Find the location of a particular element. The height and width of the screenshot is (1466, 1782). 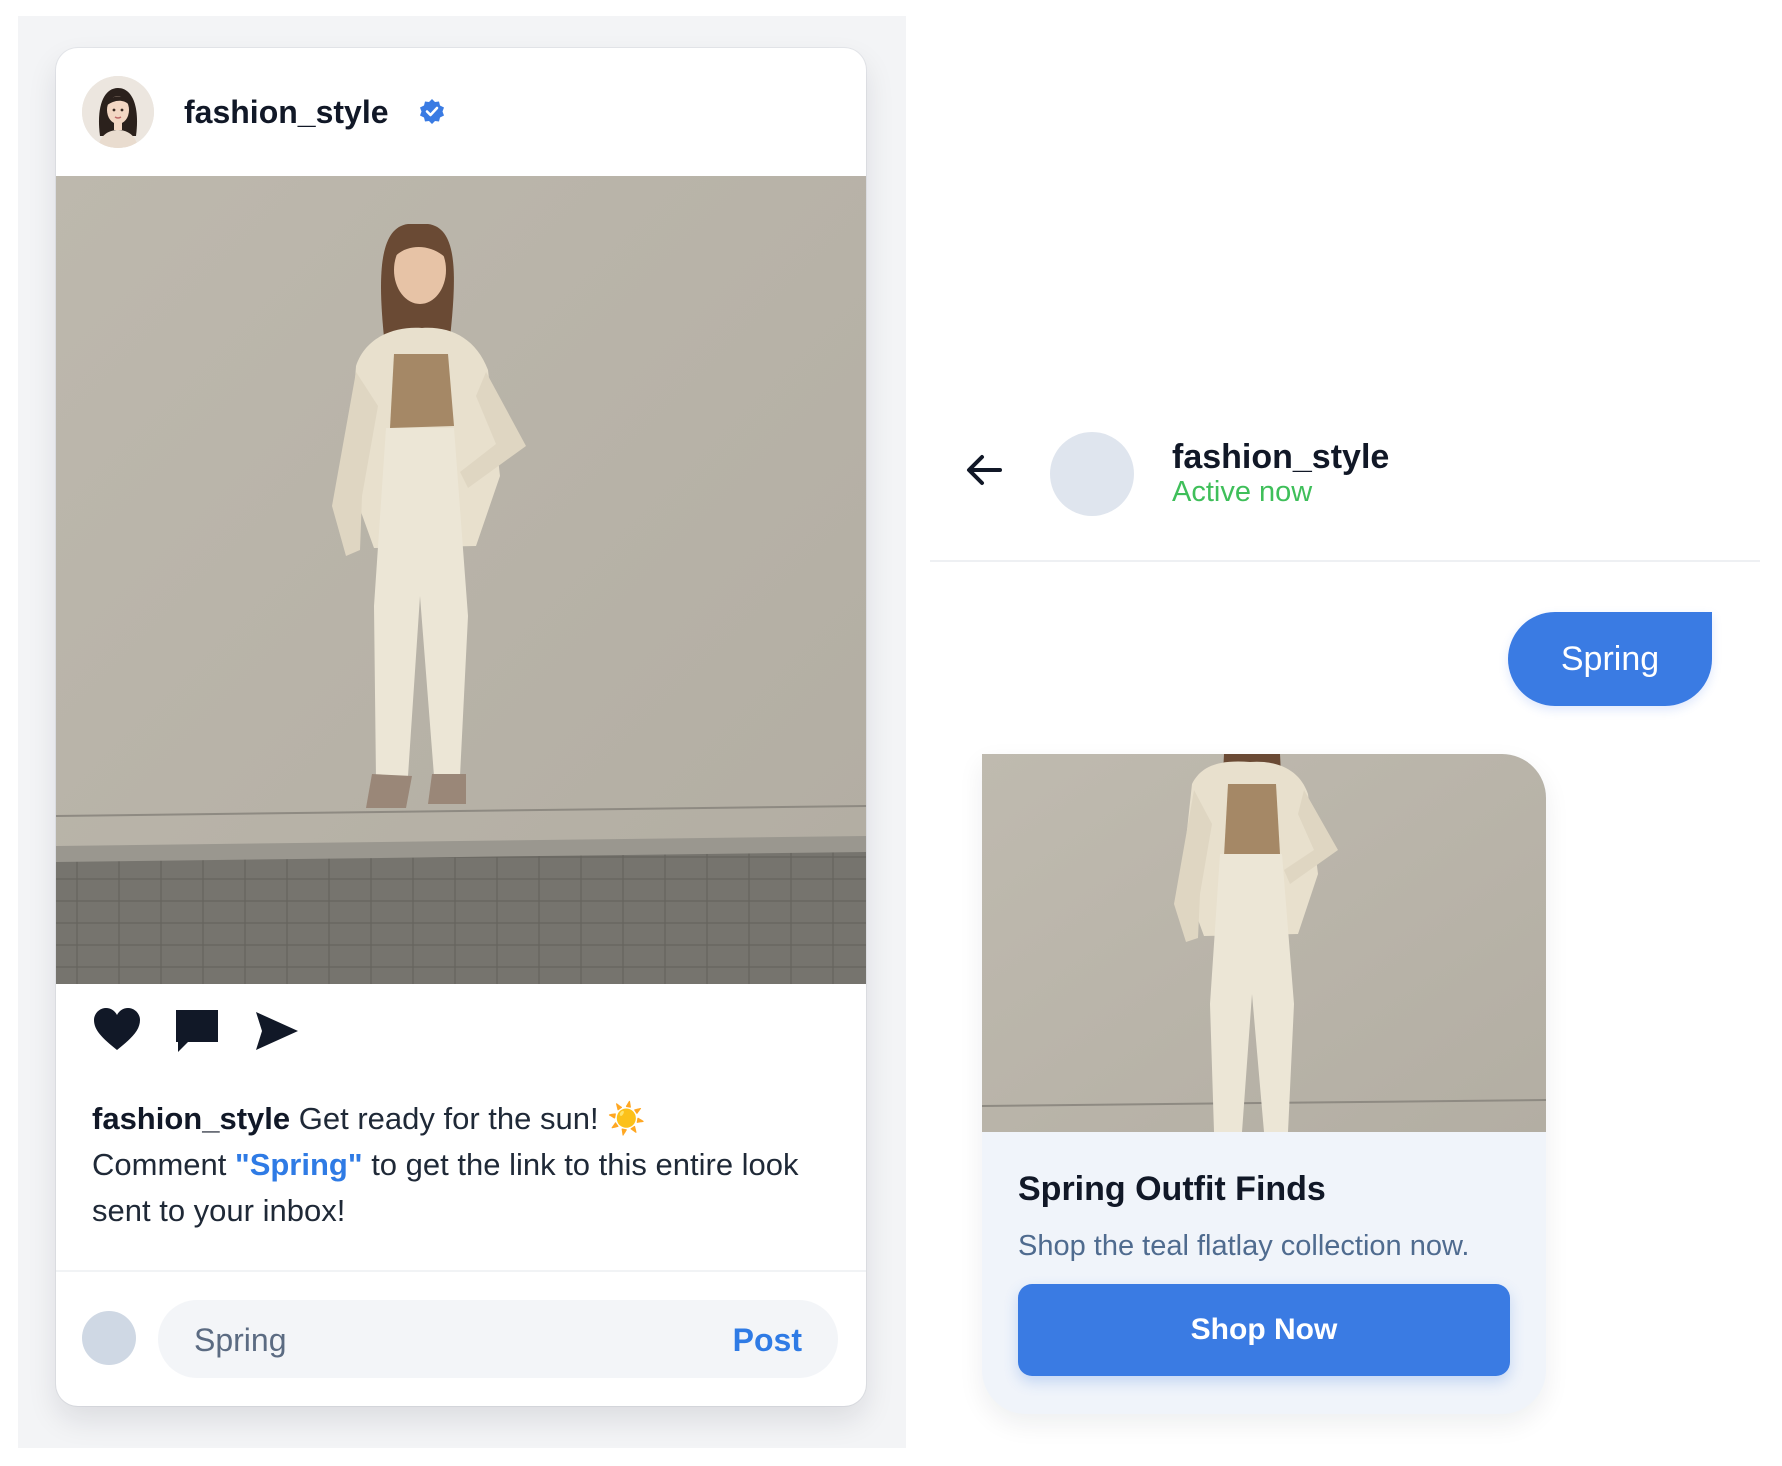

chat-username: fashion_style is located at coordinates (1280, 457).